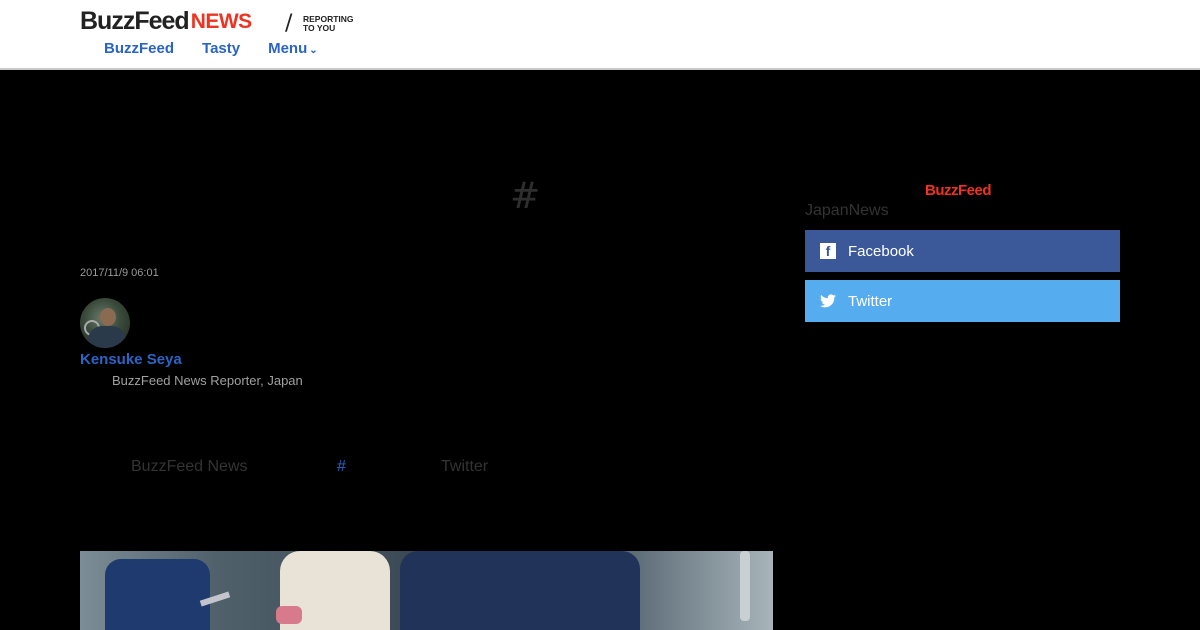 The height and width of the screenshot is (630, 1200). What do you see at coordinates (313, 50) in the screenshot?
I see `chevron-down-icon: ⌄` at bounding box center [313, 50].